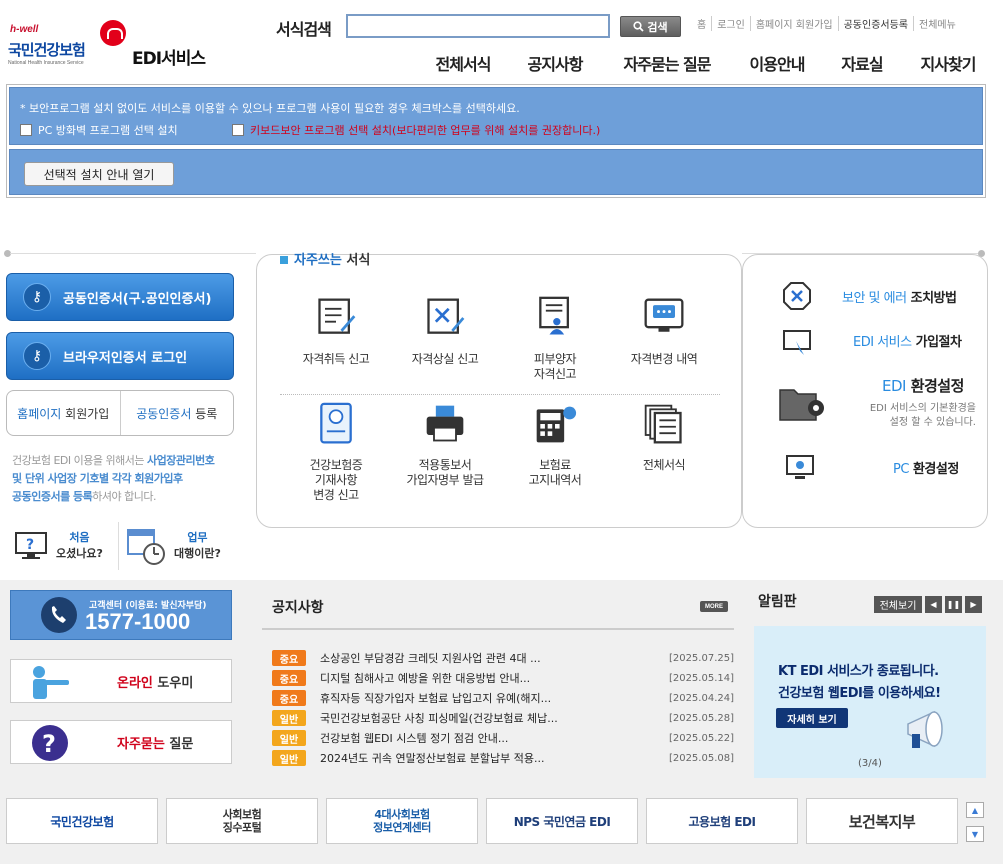 The width and height of the screenshot is (1003, 864). Describe the element at coordinates (935, 469) in the screenshot. I see `pc-b: 환경설정` at that location.